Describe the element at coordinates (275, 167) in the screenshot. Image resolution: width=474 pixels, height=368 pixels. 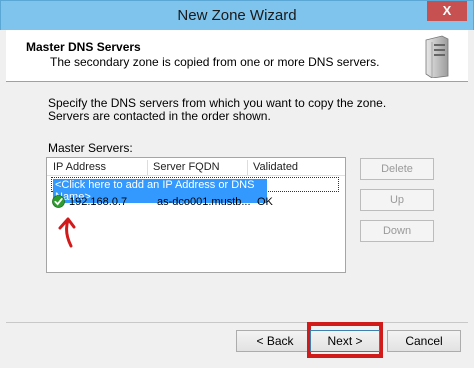
I see `column-validated: Validated` at that location.